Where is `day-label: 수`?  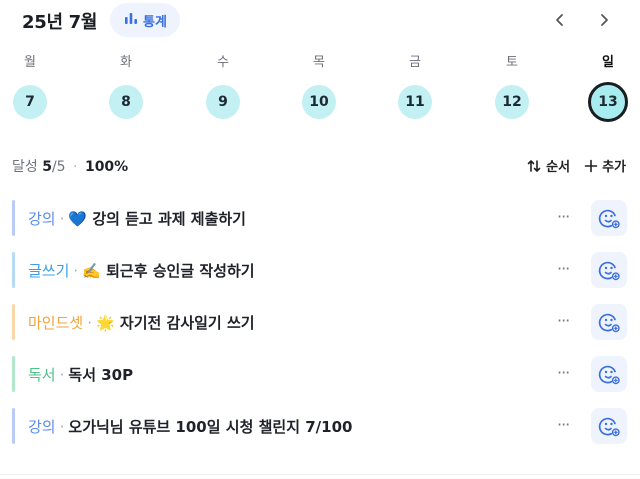
day-label: 수 is located at coordinates (223, 62).